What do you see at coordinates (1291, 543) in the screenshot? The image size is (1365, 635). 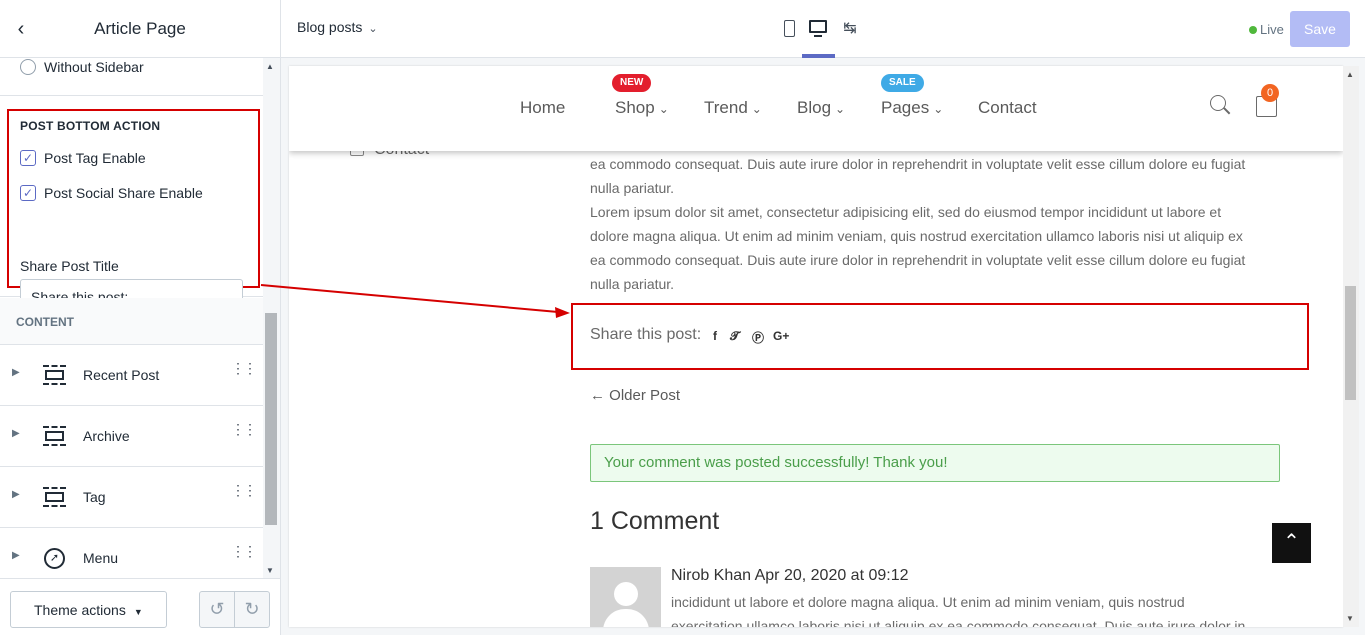 I see `back-to-top-icon: ⌃` at bounding box center [1291, 543].